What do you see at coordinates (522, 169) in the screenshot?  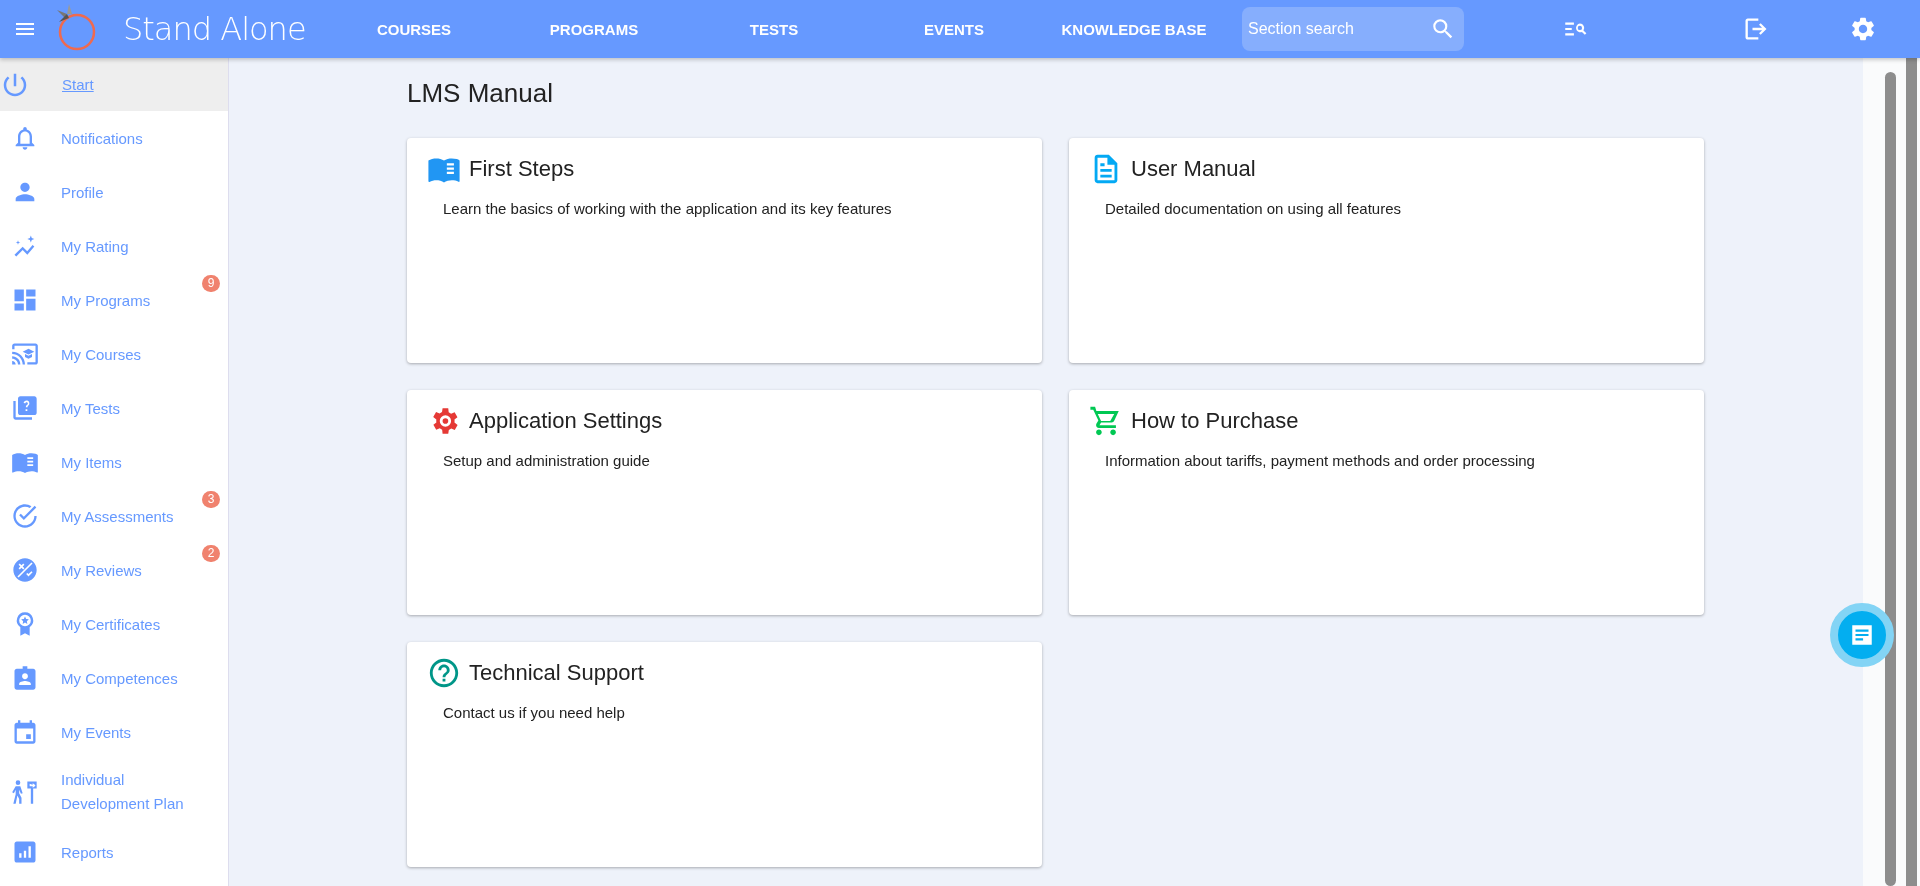 I see `card-title: First Steps` at bounding box center [522, 169].